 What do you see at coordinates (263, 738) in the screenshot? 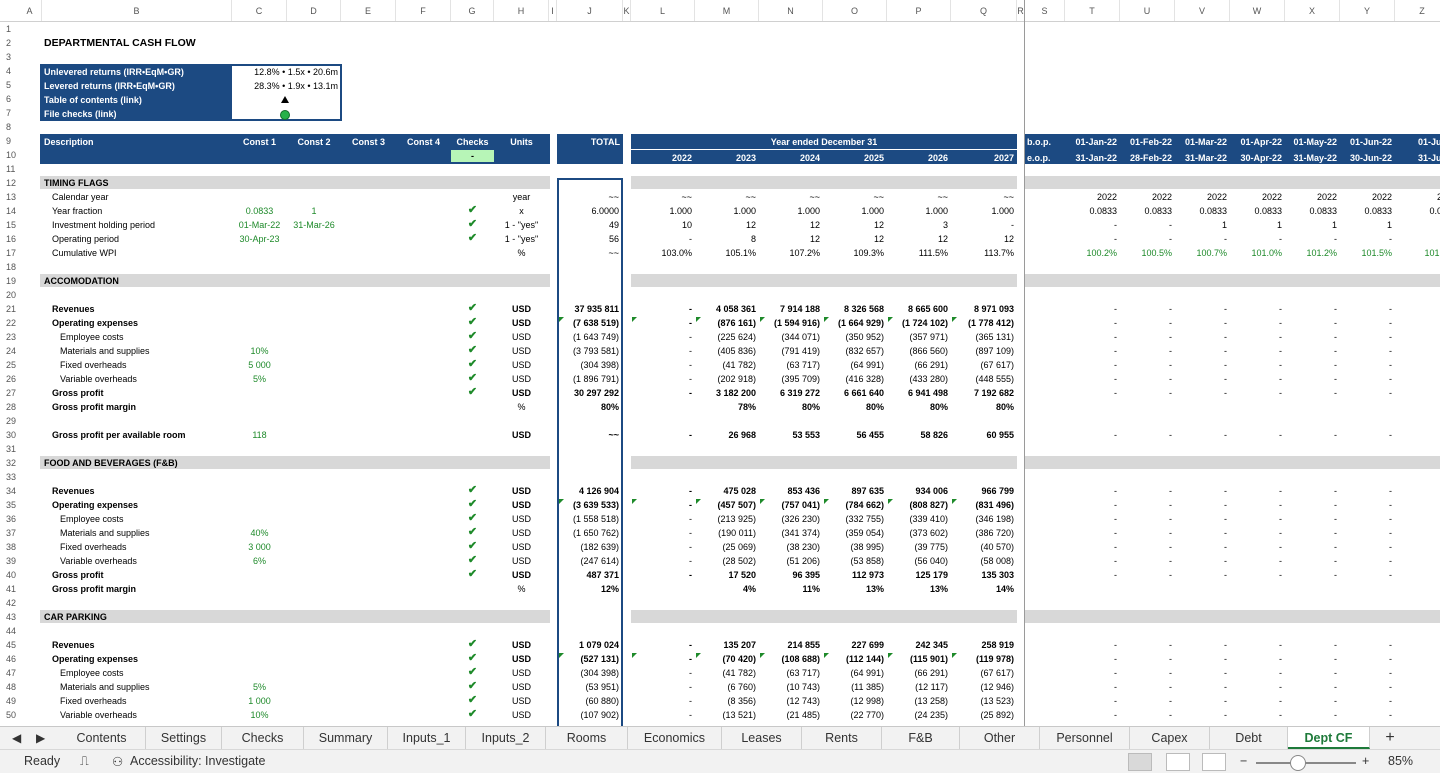
I see `sheet-tab-checks: Checks` at bounding box center [263, 738].